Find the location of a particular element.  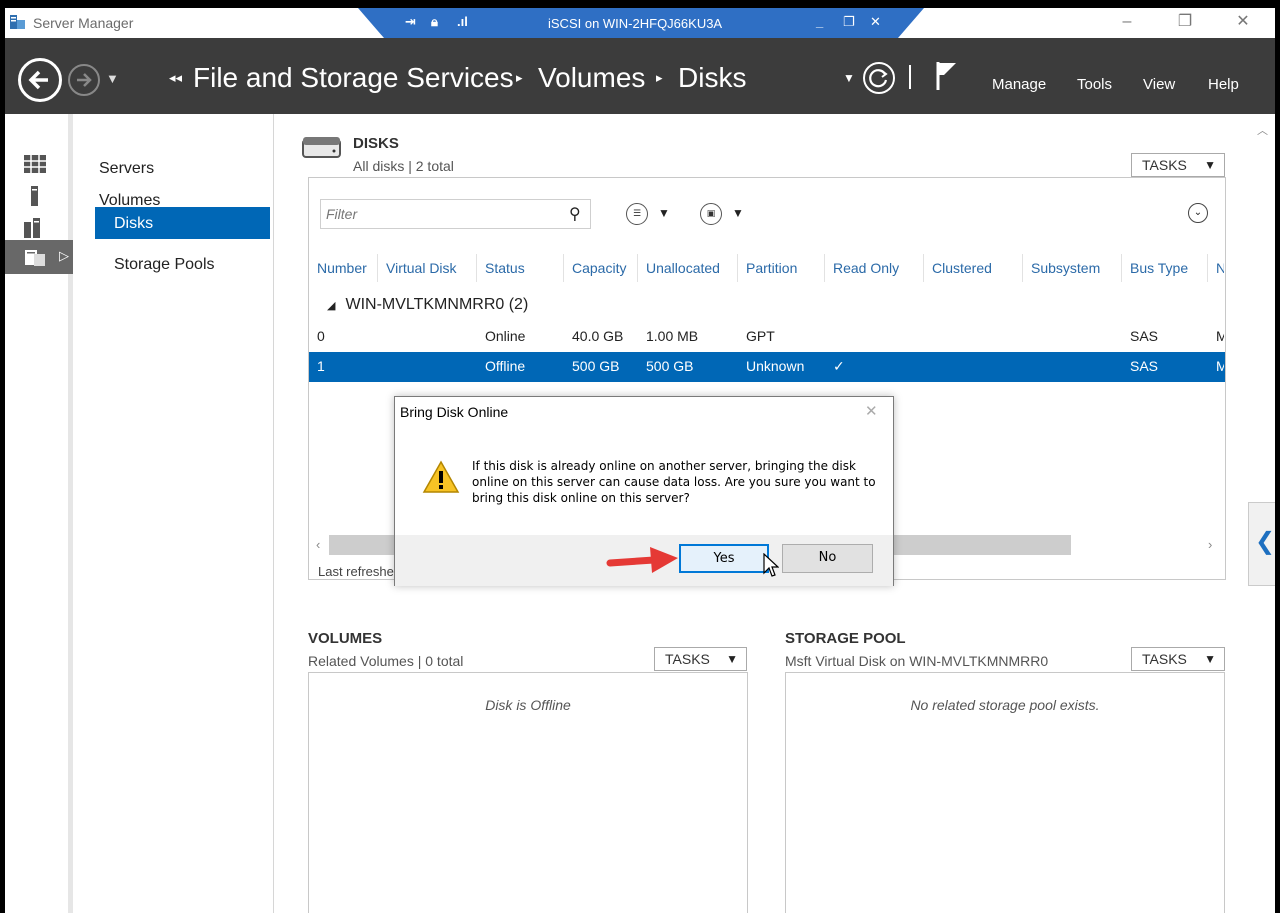

col-clustered: Clustered is located at coordinates (962, 268).